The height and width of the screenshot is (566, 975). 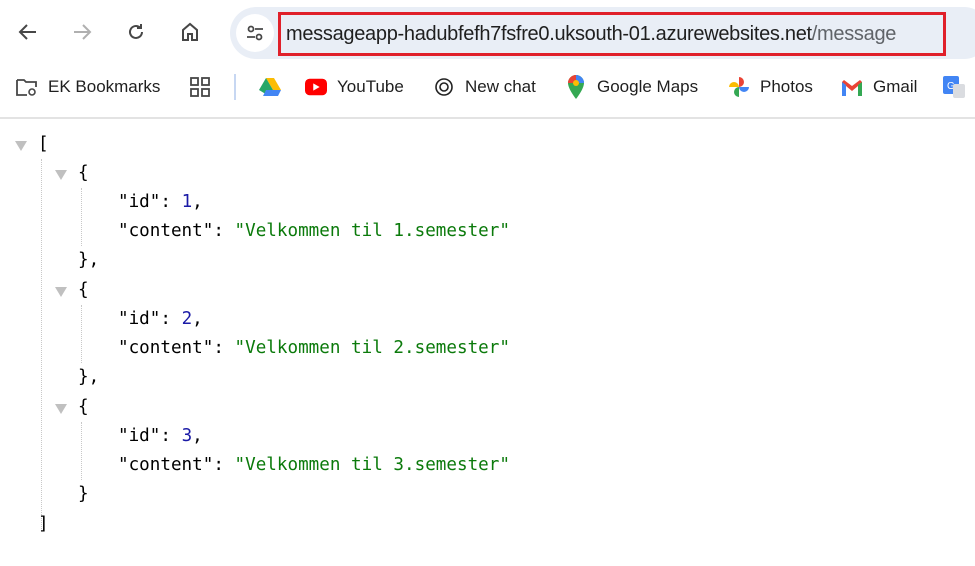 What do you see at coordinates (648, 86) in the screenshot?
I see `bookmark-label: Google Maps` at bounding box center [648, 86].